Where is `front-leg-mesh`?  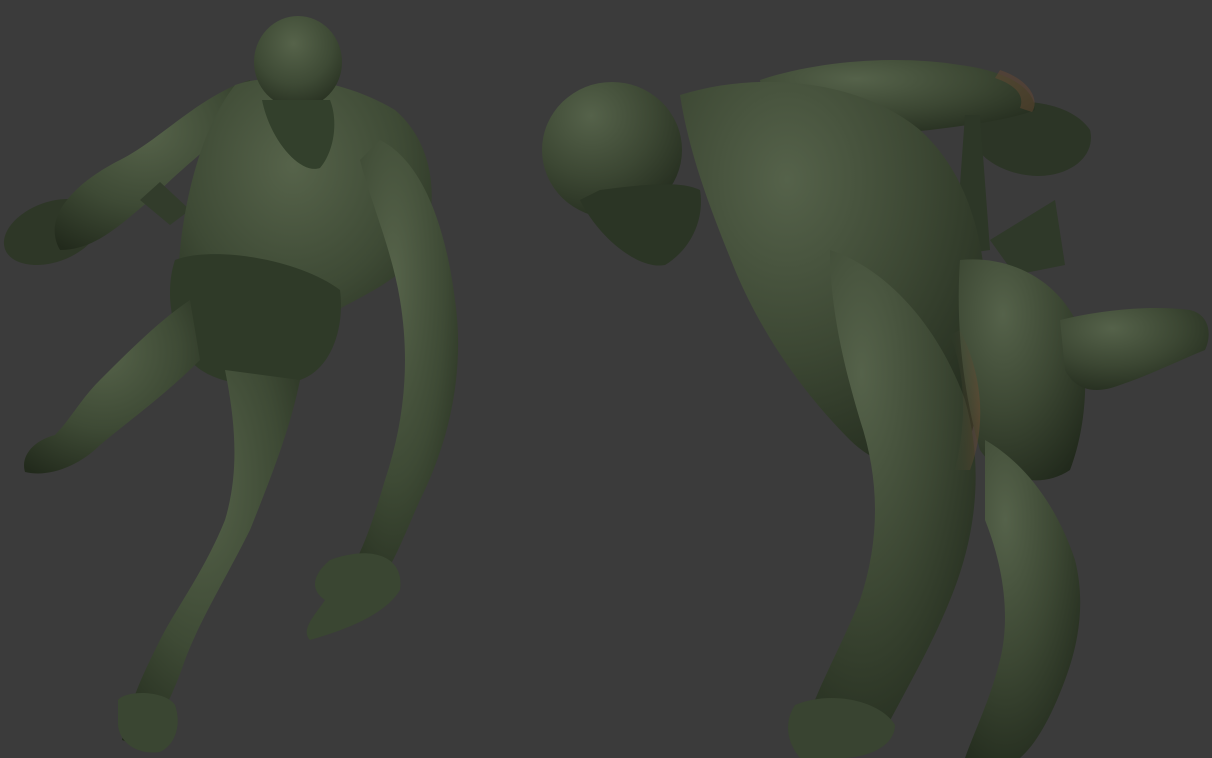 front-leg-mesh is located at coordinates (211, 559).